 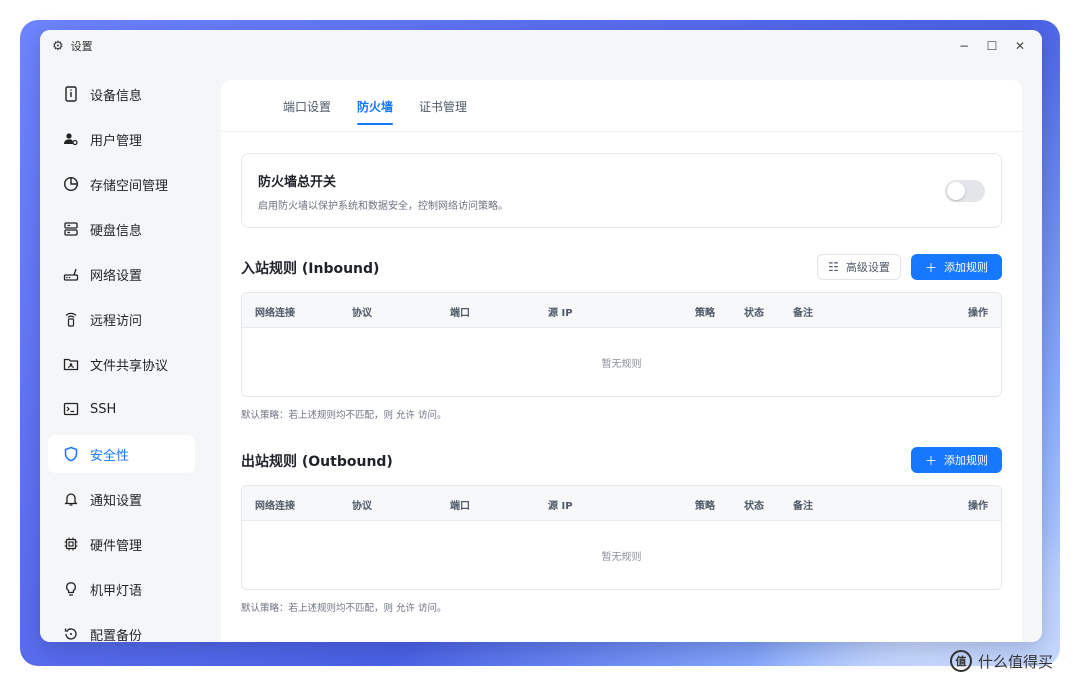 I want to click on sidebar-item-remote-access: 远程访问, so click(x=121, y=319).